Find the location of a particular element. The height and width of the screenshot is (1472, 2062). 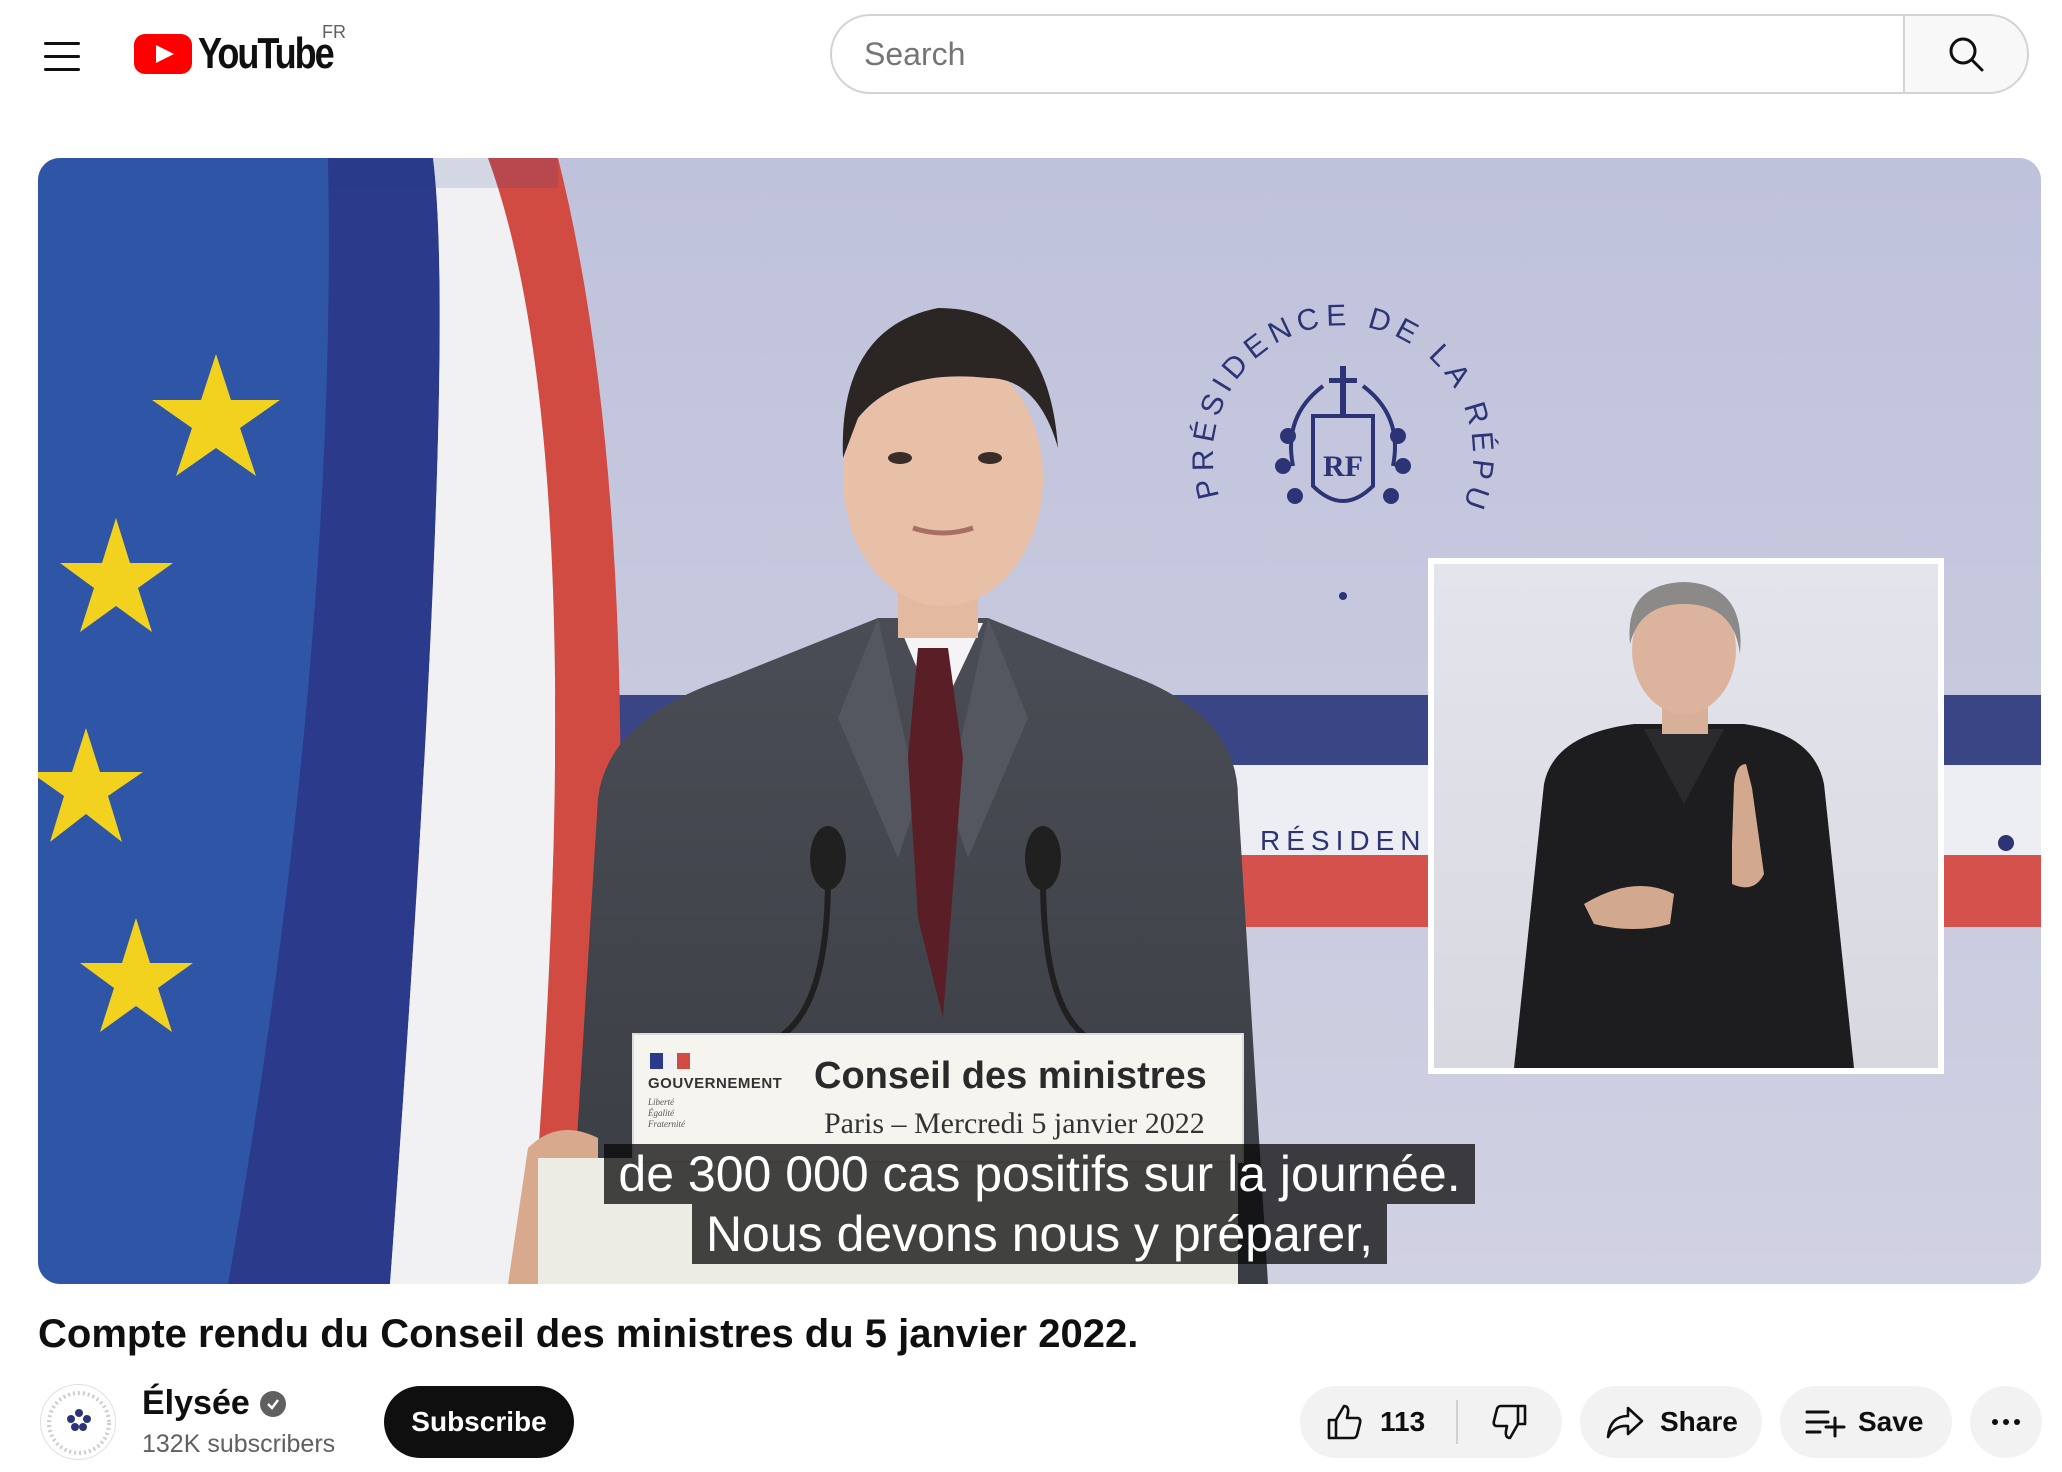

sign-interpreter-inset is located at coordinates (1686, 816).